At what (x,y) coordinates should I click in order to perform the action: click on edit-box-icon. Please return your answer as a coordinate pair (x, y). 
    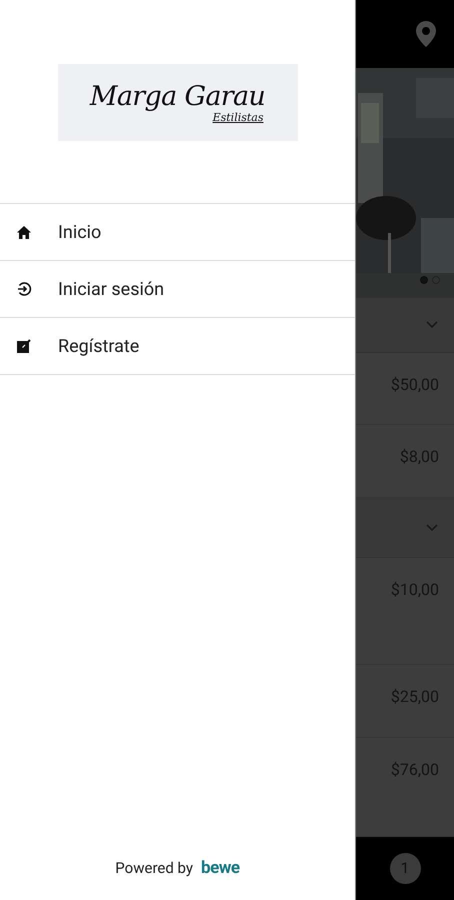
    Looking at the image, I should click on (24, 346).